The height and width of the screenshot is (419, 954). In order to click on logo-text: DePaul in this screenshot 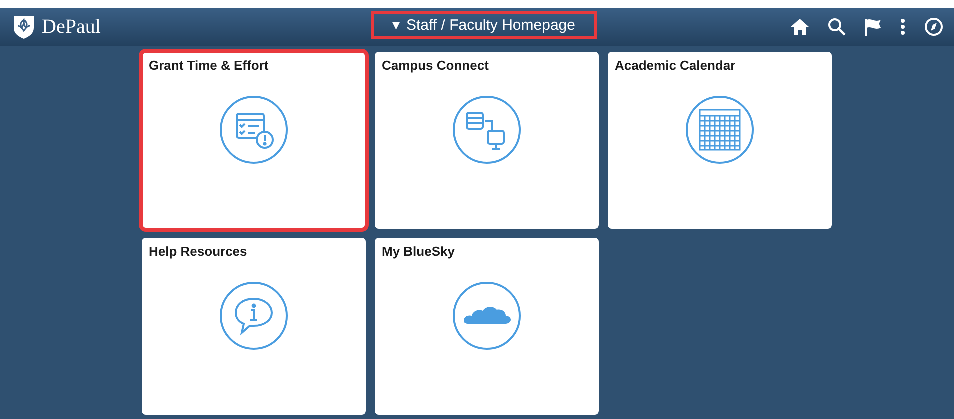, I will do `click(71, 27)`.